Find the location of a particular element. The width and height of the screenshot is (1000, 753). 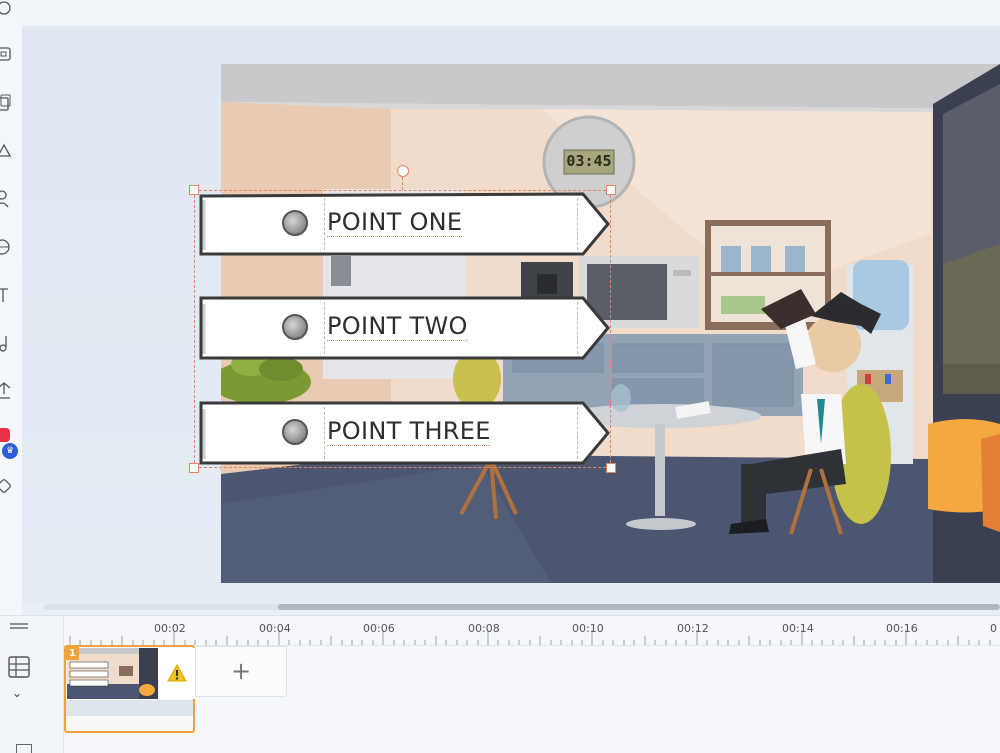

add-scene-button: + is located at coordinates (241, 671).